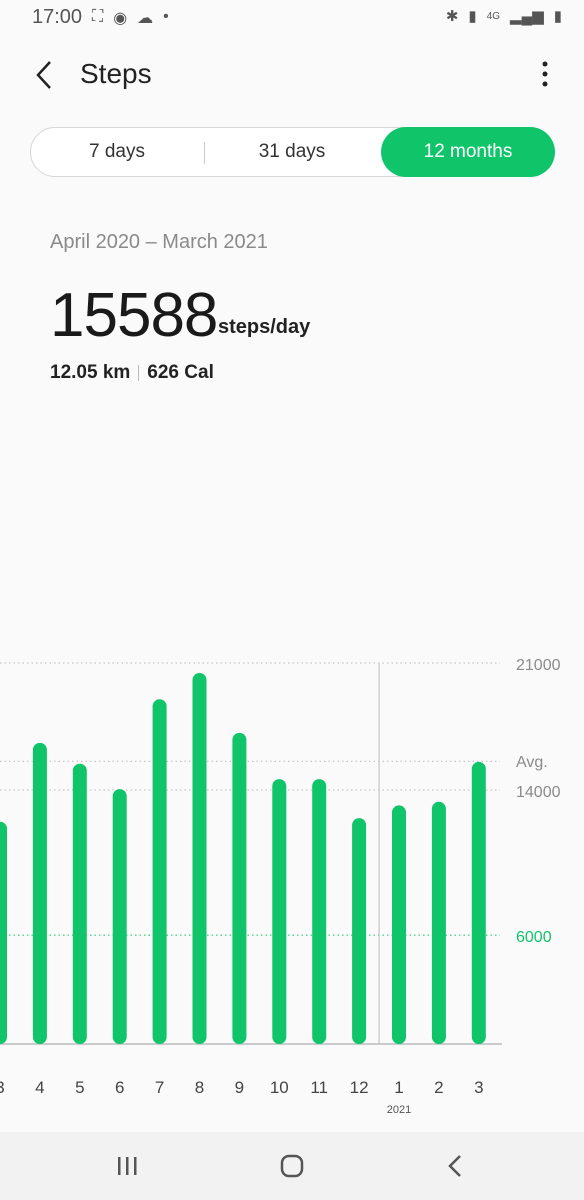  Describe the element at coordinates (199, 1087) in the screenshot. I see `x-tick-label: 8` at that location.